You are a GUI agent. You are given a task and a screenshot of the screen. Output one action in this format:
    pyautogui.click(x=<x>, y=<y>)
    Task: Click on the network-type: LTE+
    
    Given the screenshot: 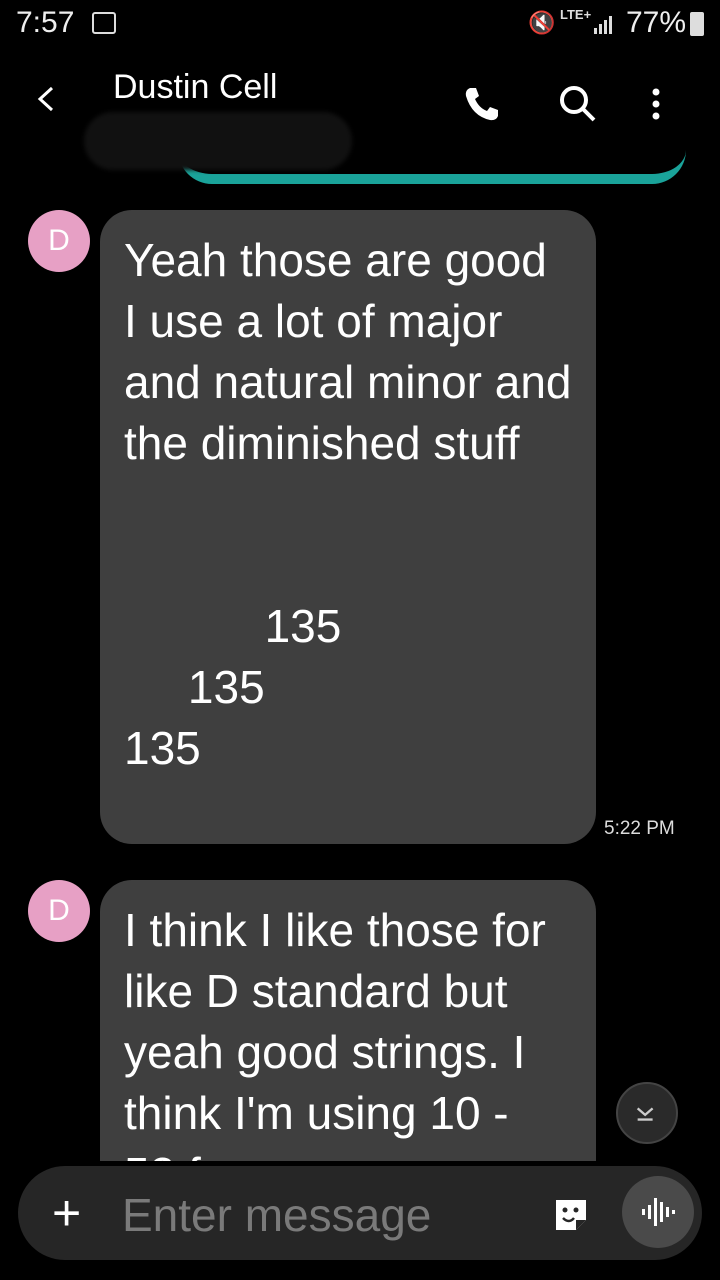 What is the action you would take?
    pyautogui.click(x=576, y=14)
    